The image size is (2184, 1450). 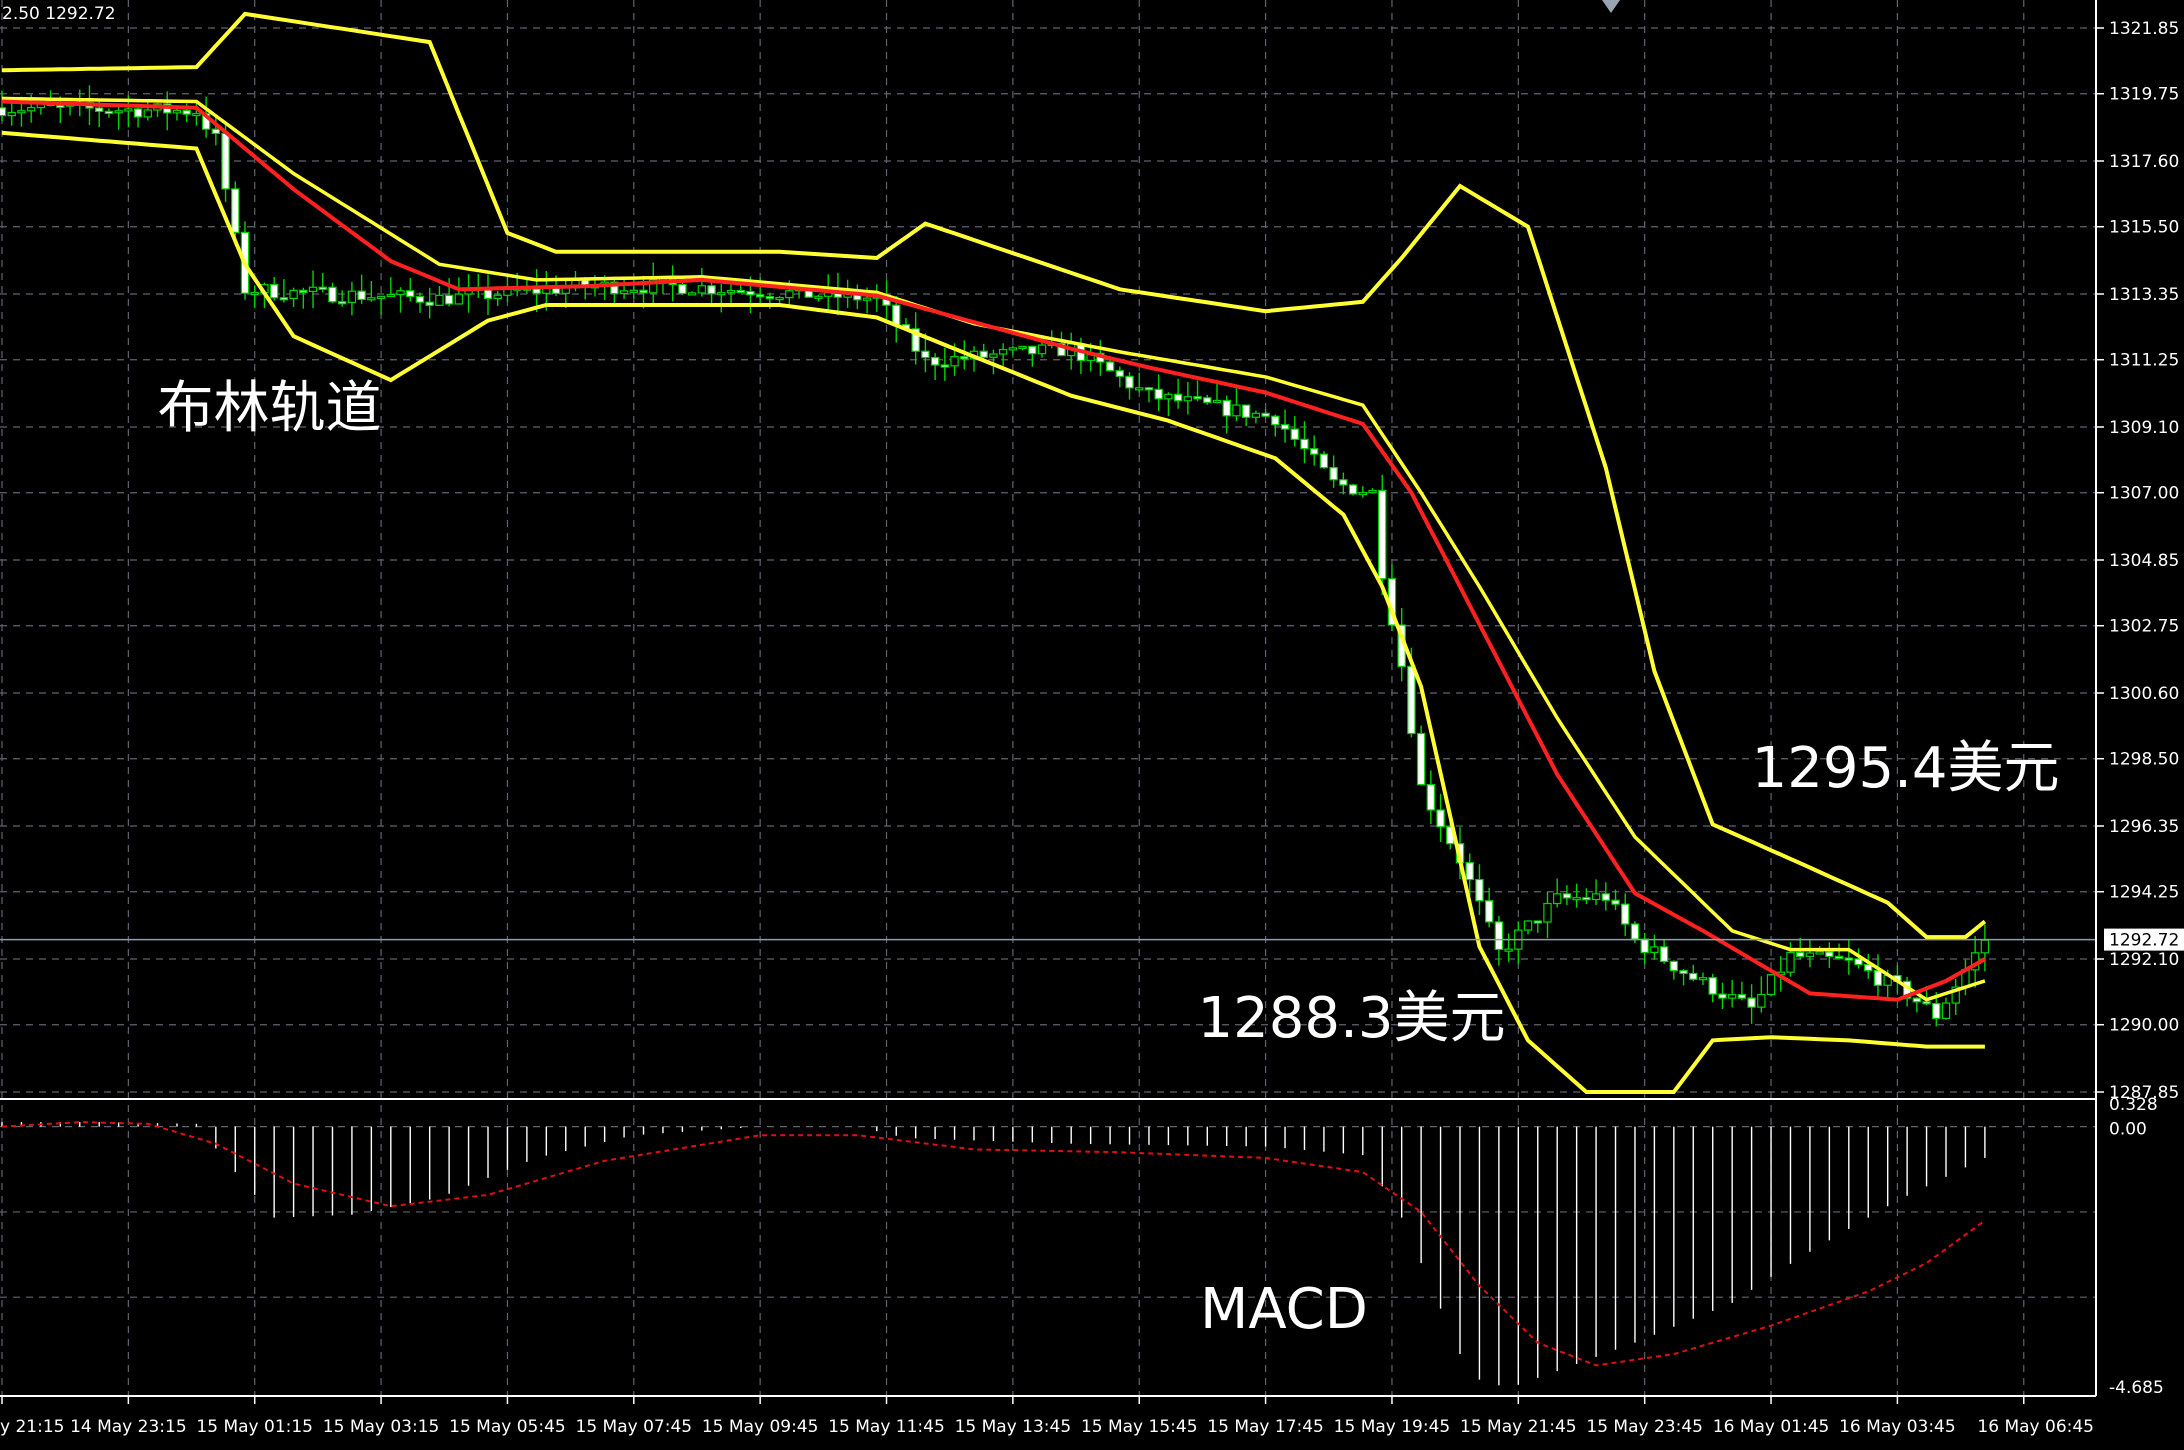 What do you see at coordinates (1644, 1427) in the screenshot?
I see `x-tick-label: 15 May 23:45` at bounding box center [1644, 1427].